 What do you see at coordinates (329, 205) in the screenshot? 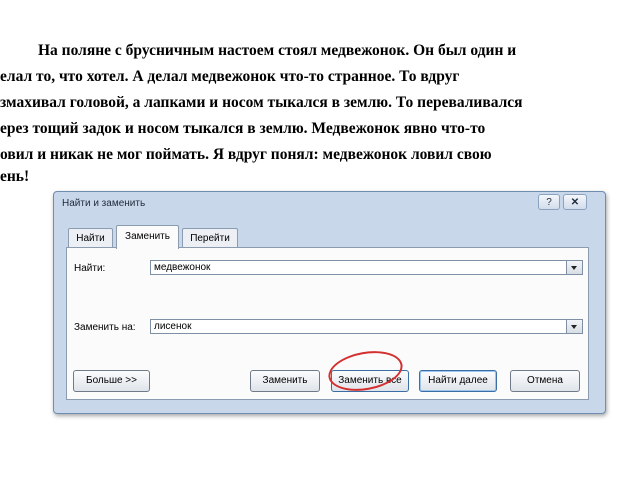
I see `dialog-titlebar: Найти и заменить ? ✕` at bounding box center [329, 205].